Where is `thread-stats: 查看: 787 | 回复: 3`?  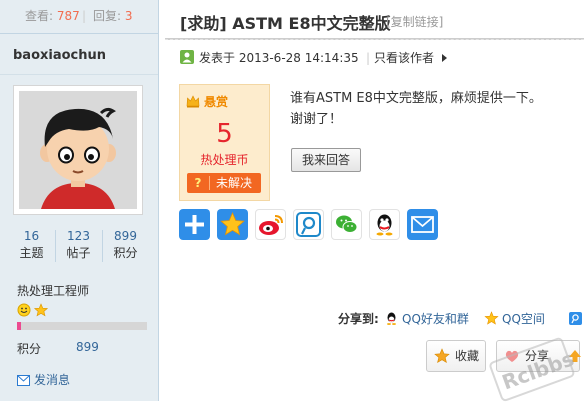 thread-stats: 查看: 787 | 回复: 3 is located at coordinates (79, 16).